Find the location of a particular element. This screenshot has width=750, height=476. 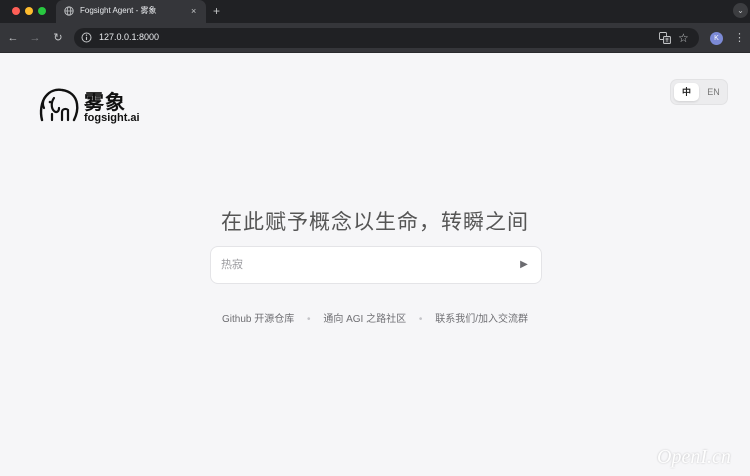

site-info-icon is located at coordinates (86, 37).